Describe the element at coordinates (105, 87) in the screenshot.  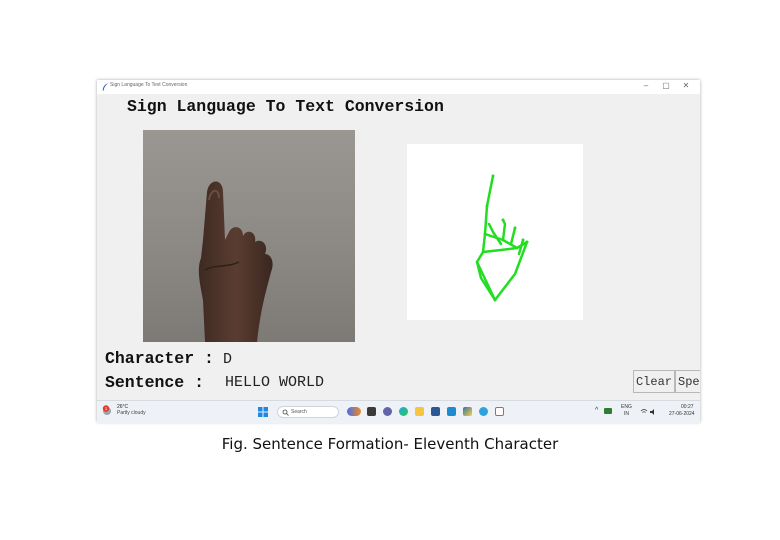
I see `feather-icon` at that location.